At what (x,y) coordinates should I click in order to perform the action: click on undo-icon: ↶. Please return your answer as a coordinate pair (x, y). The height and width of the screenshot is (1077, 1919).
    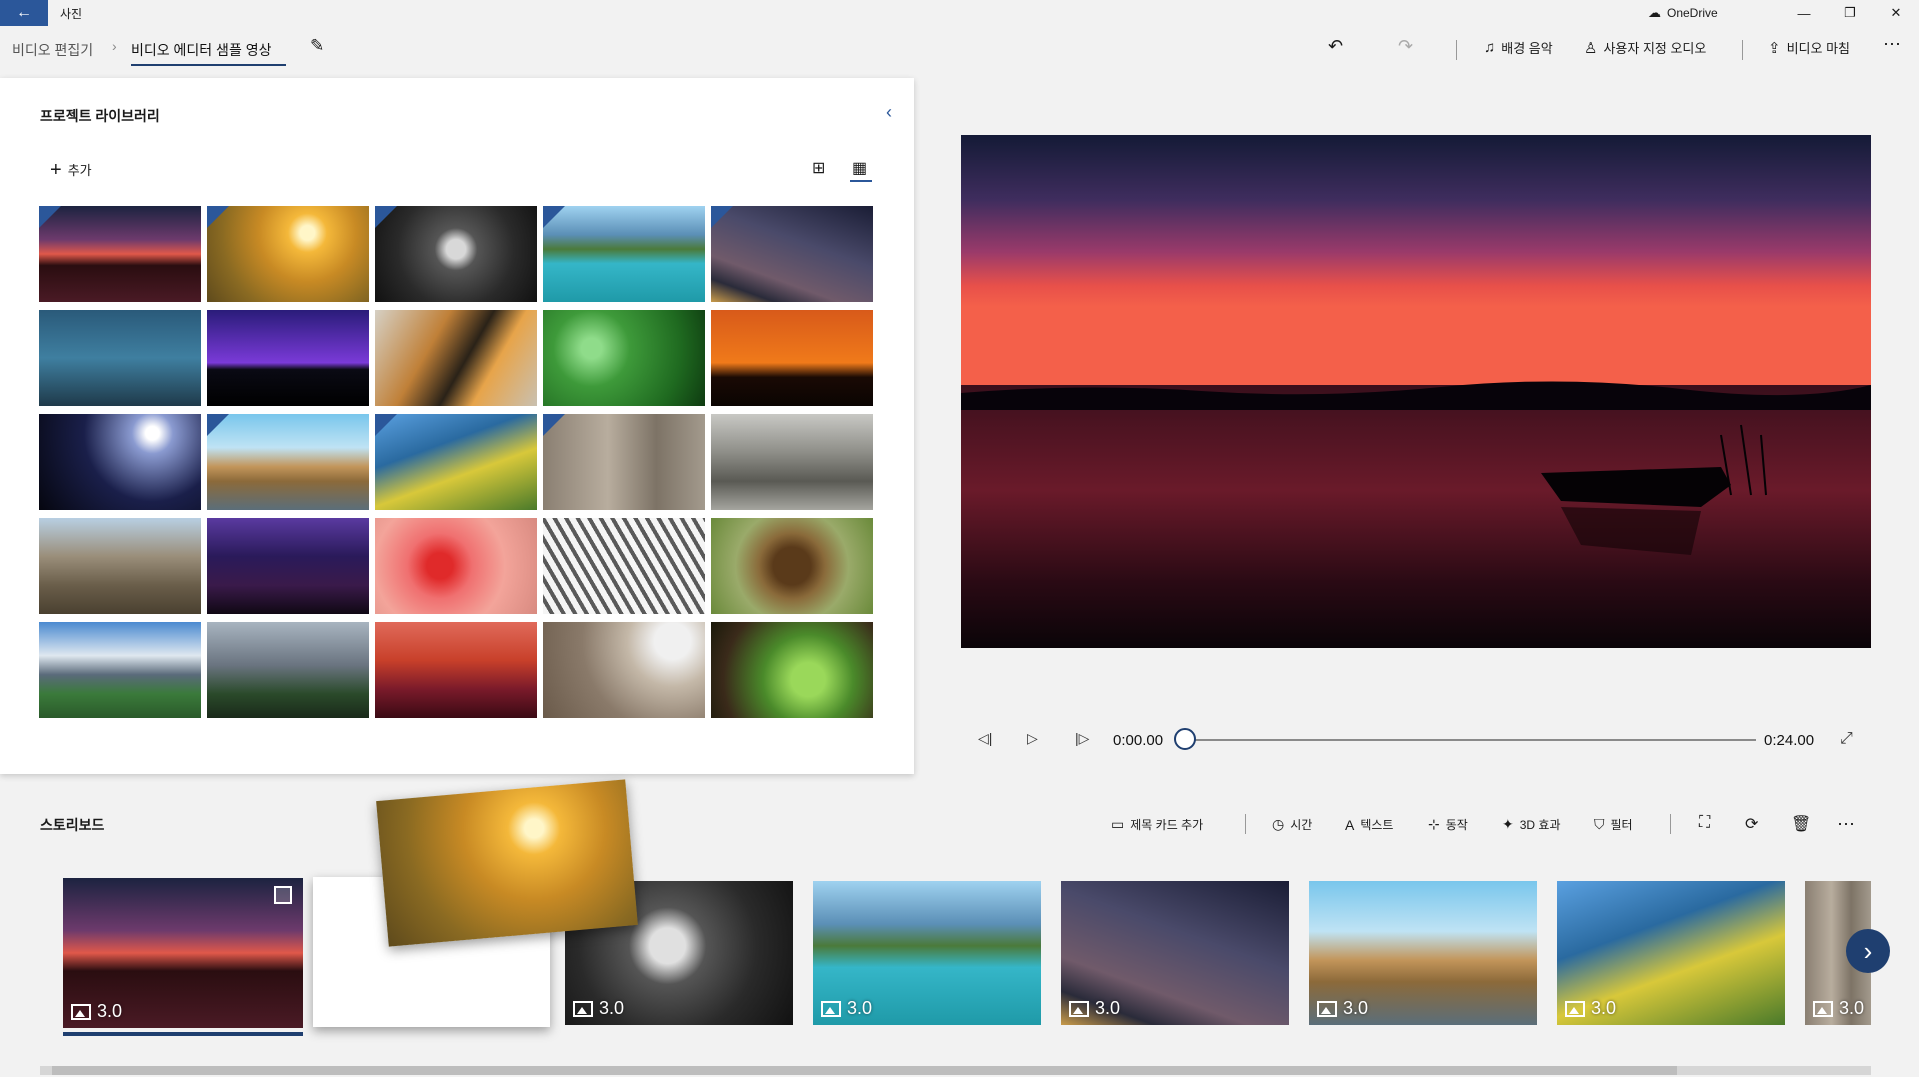
    Looking at the image, I should click on (1335, 46).